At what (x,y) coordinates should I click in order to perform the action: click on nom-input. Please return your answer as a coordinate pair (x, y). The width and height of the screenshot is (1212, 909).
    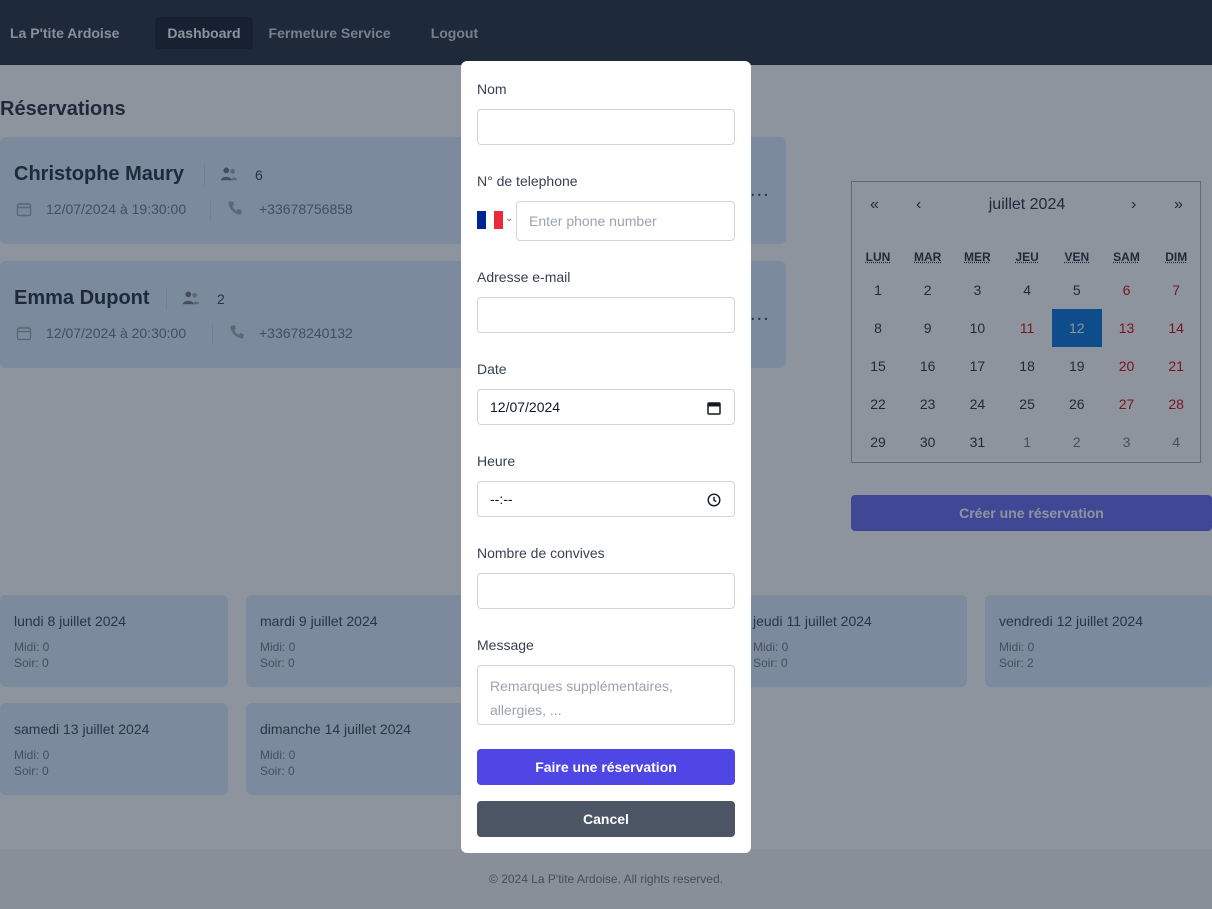
    Looking at the image, I should click on (606, 127).